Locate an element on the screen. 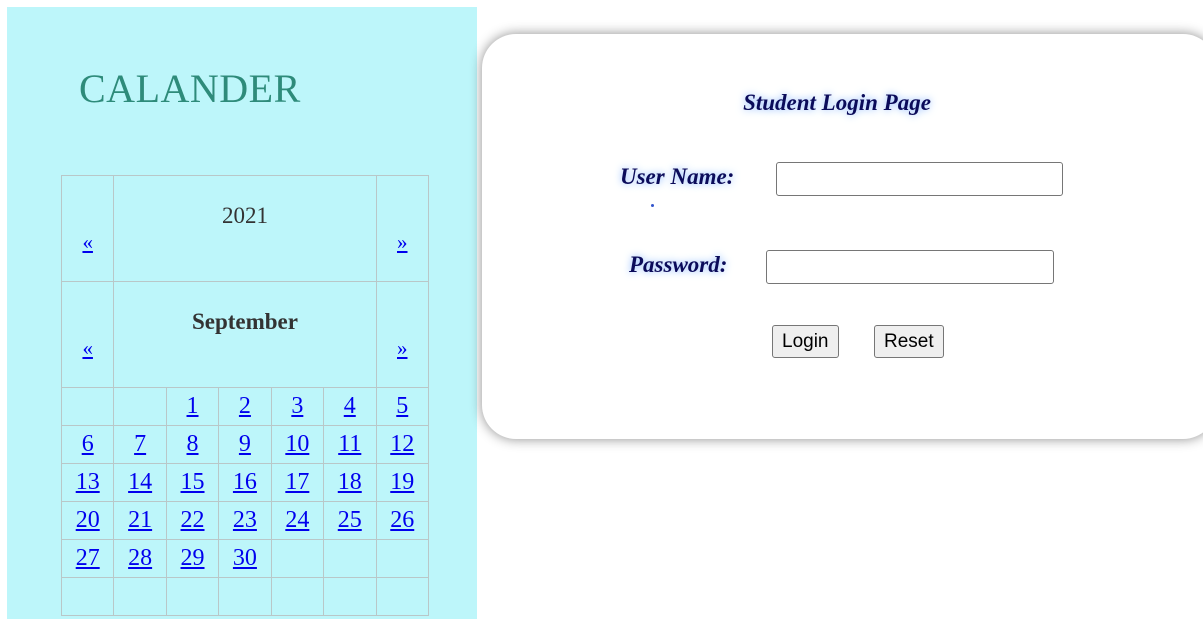 This screenshot has height=619, width=1203. day-link: 29 is located at coordinates (193, 558).